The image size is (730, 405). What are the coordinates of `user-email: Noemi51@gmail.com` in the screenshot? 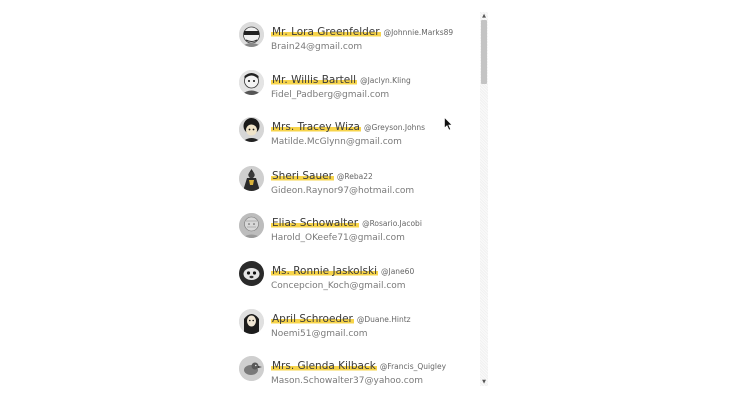 It's located at (319, 334).